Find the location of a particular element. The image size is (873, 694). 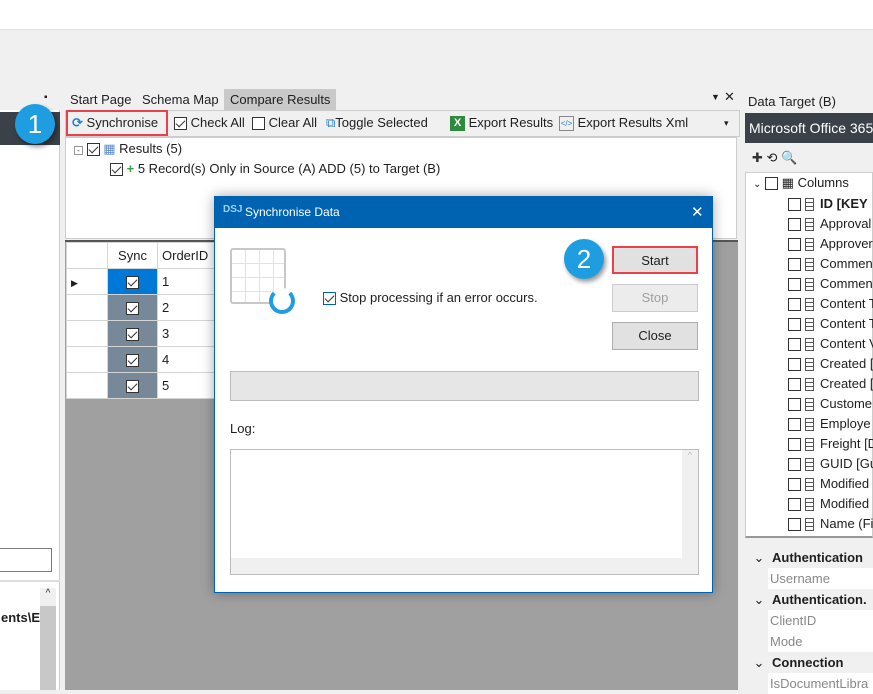

property-group: ⌄ Authentication is located at coordinates (809, 557).